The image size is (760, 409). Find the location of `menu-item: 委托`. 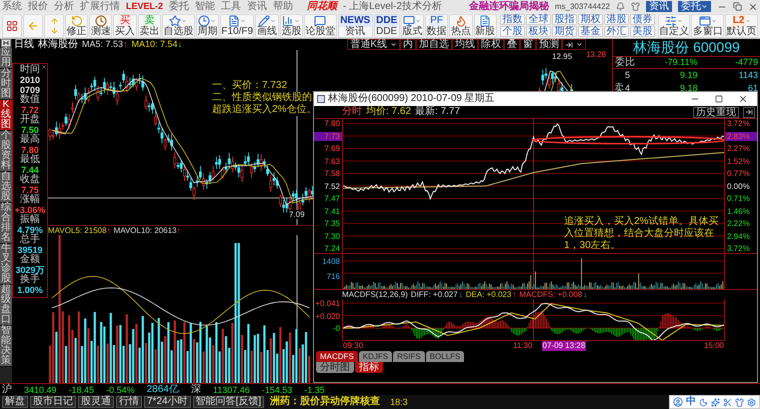

menu-item: 委托 is located at coordinates (179, 6).